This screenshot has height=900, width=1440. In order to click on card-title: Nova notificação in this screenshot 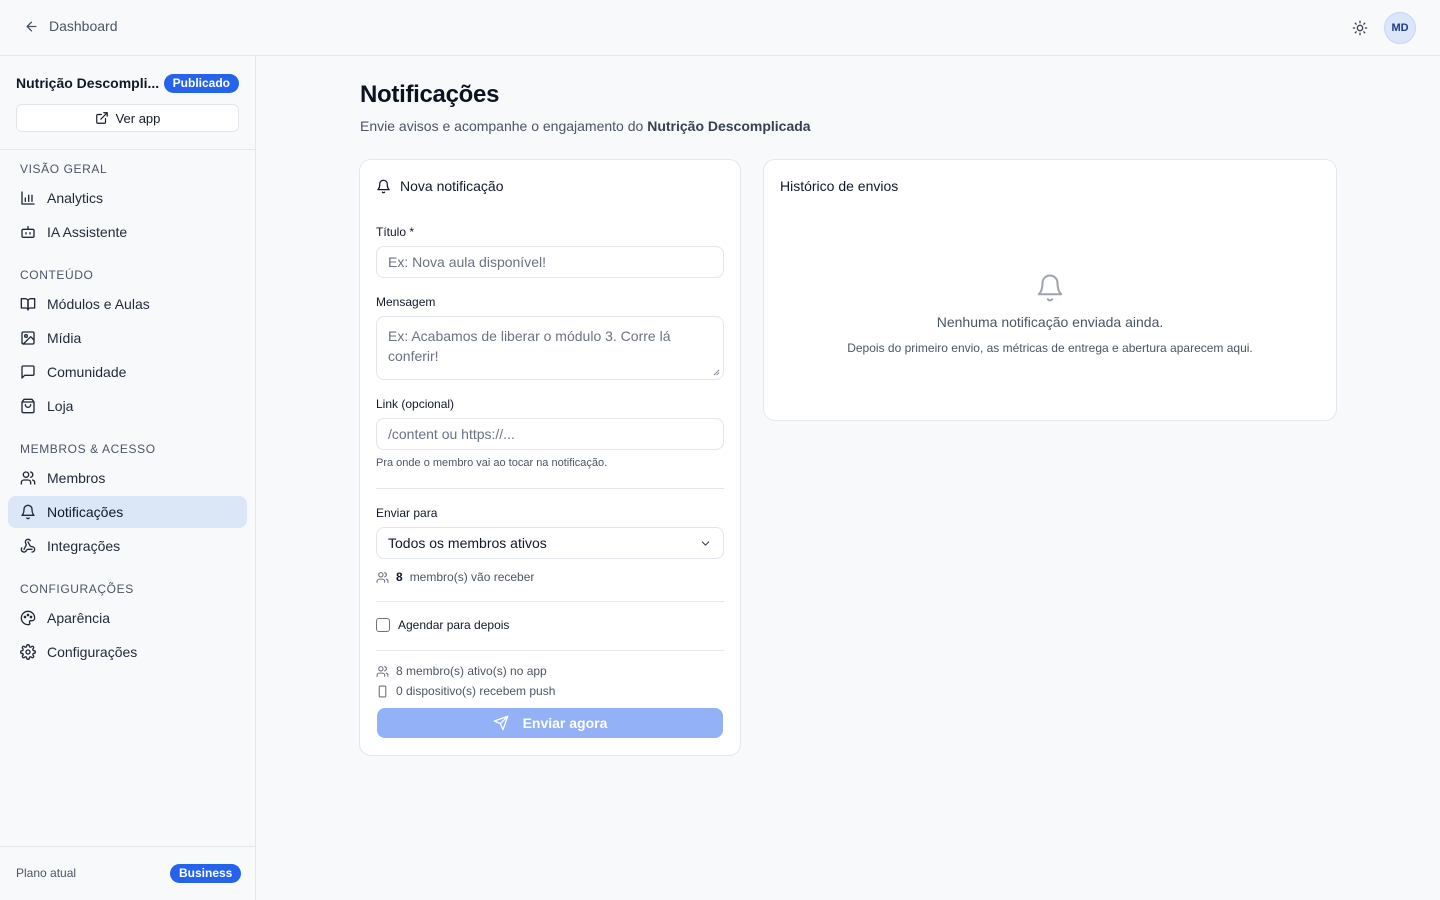, I will do `click(440, 186)`.